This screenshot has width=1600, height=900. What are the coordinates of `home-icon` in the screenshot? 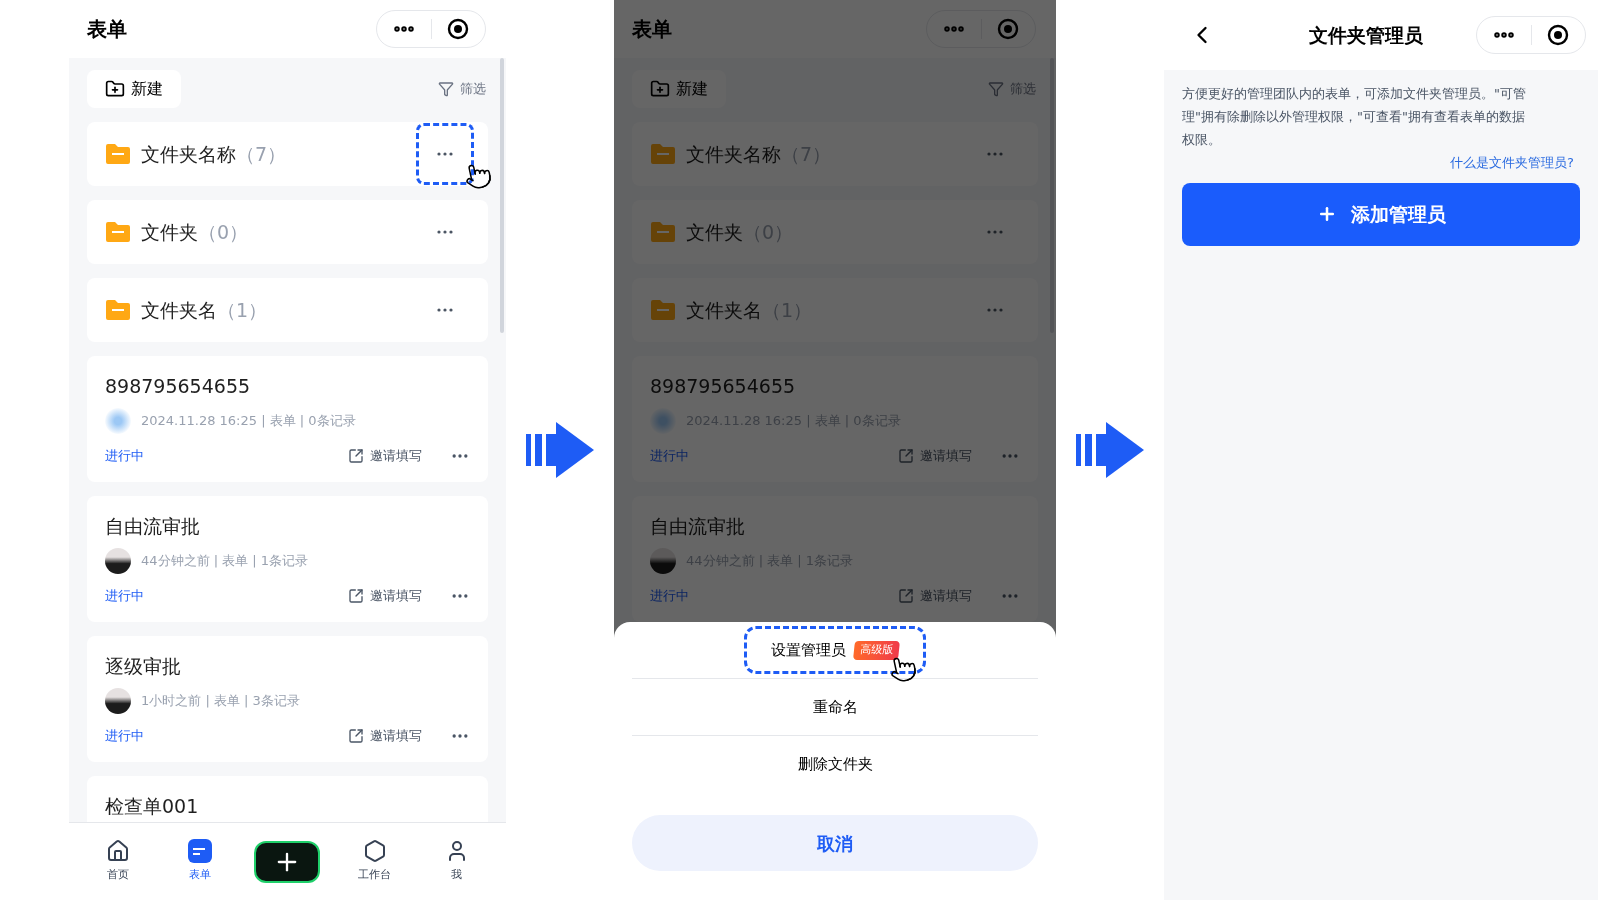 It's located at (118, 851).